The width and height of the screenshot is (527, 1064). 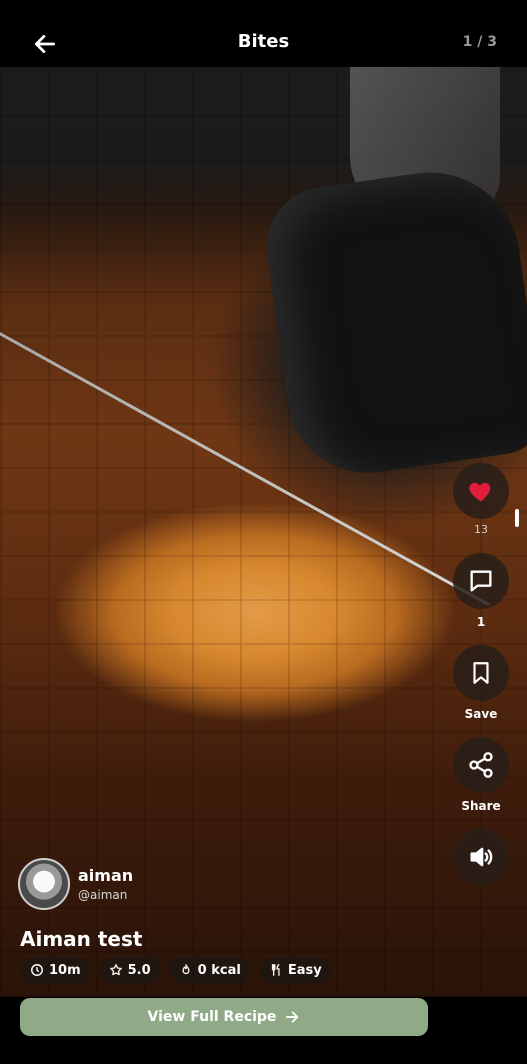 What do you see at coordinates (115, 970) in the screenshot?
I see `star-icon` at bounding box center [115, 970].